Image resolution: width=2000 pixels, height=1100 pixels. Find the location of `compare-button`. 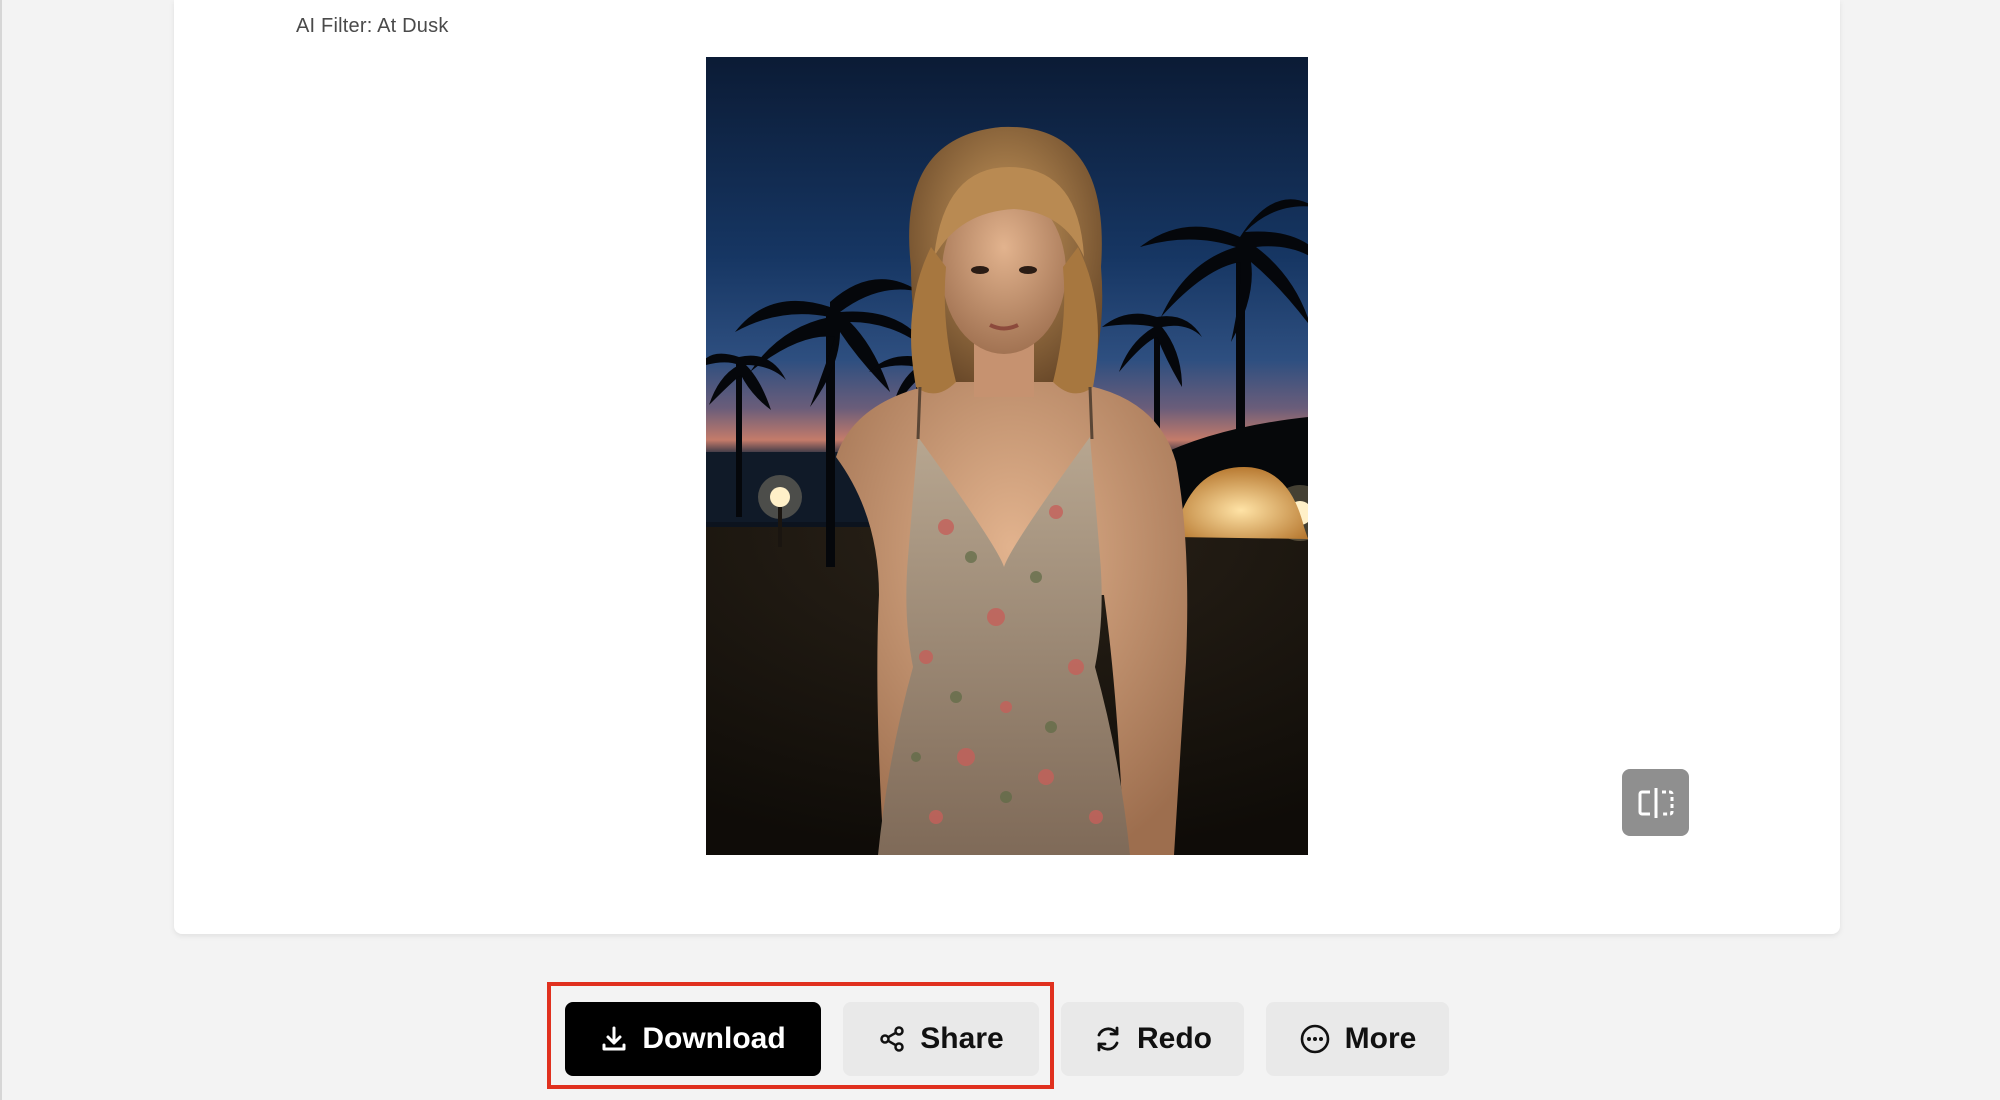

compare-button is located at coordinates (1655, 802).